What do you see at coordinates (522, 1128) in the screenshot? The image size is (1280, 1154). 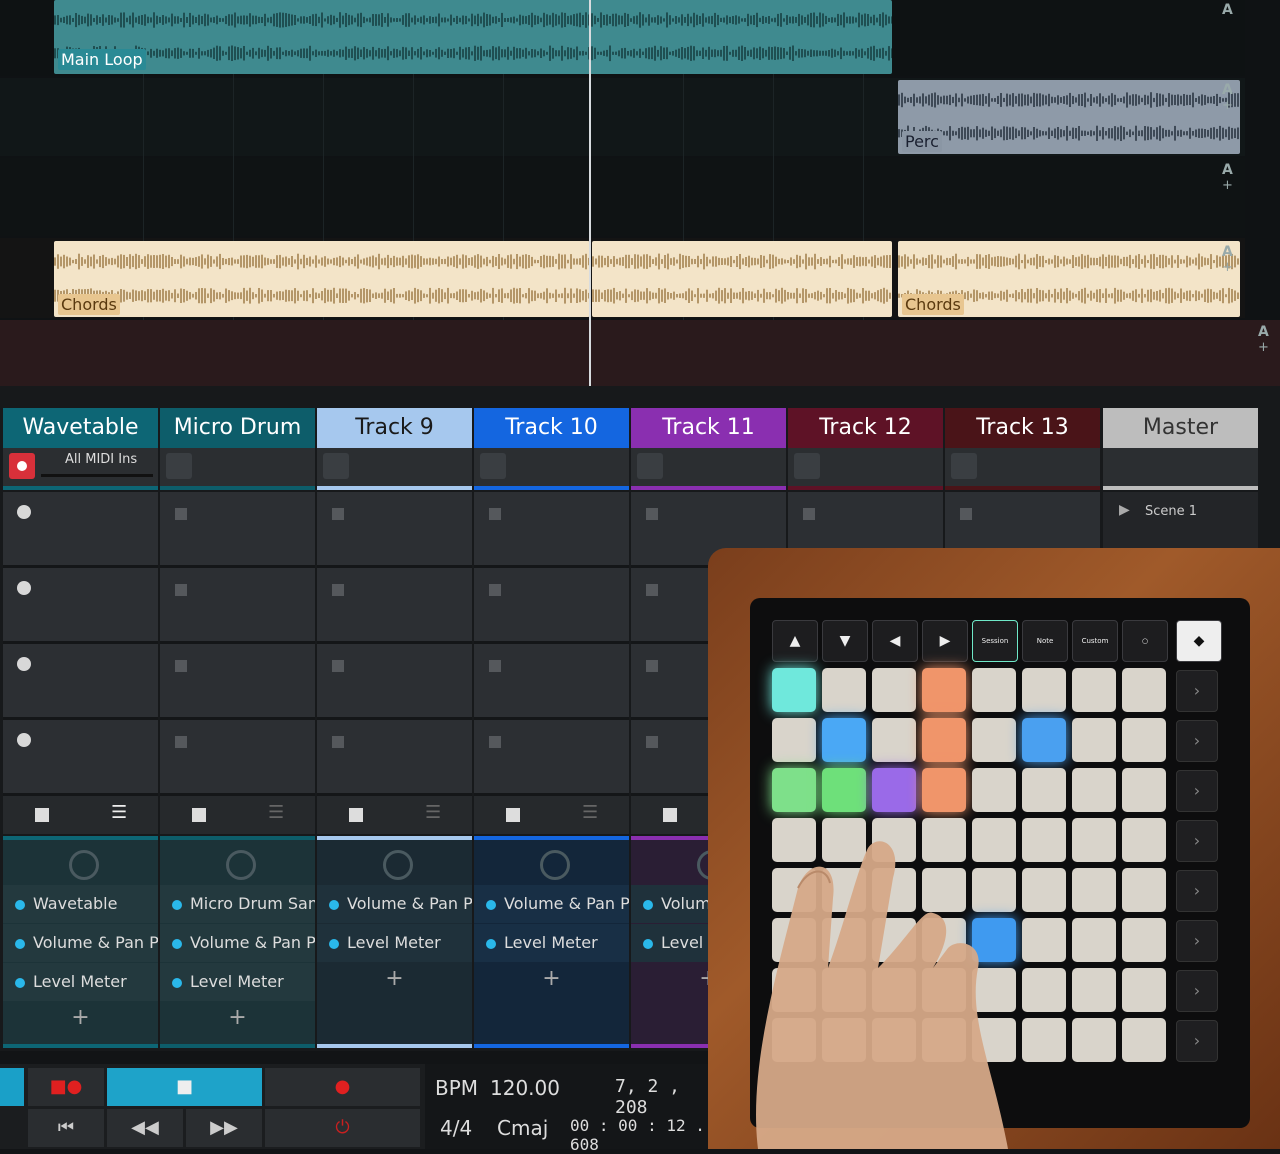 I see `key-signature: Cmaj` at bounding box center [522, 1128].